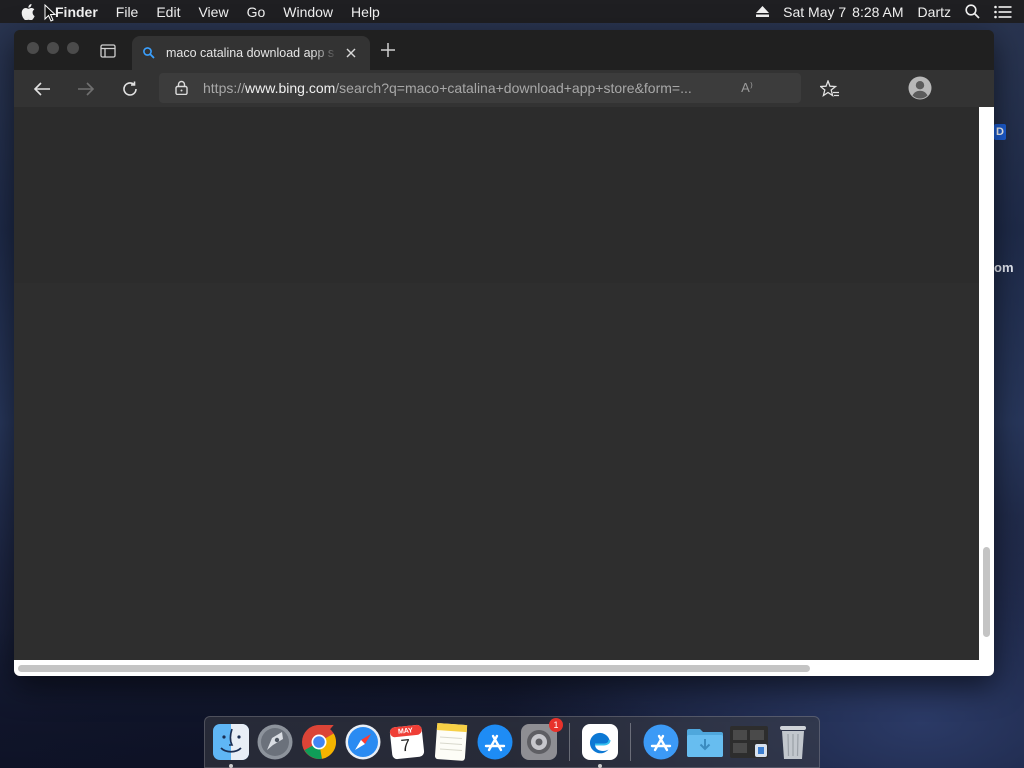 The height and width of the screenshot is (768, 1024). What do you see at coordinates (1000, 132) in the screenshot?
I see `desktop-badge: D` at bounding box center [1000, 132].